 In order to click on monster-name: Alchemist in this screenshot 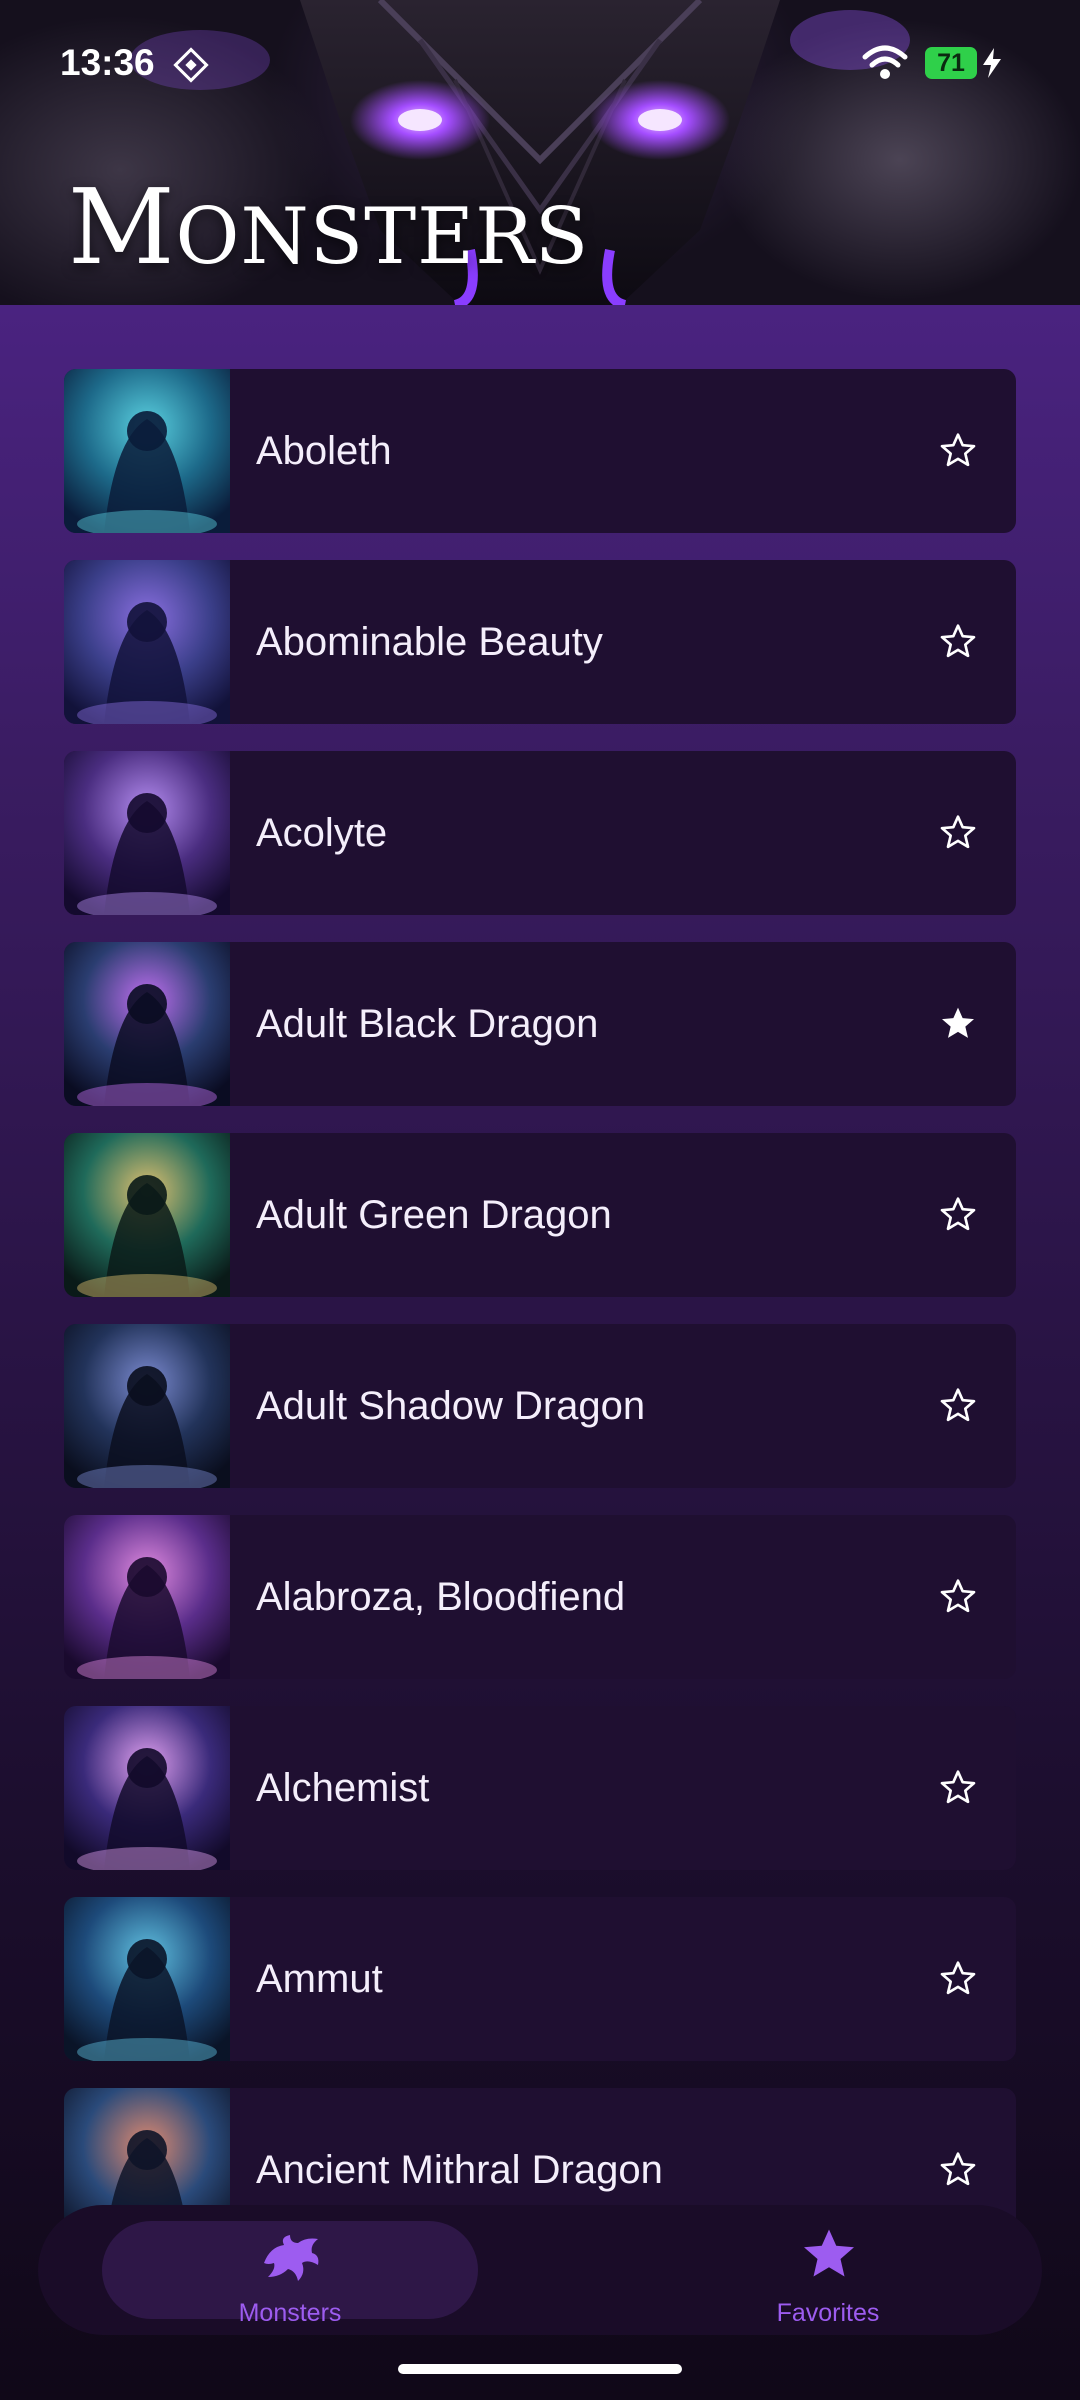, I will do `click(343, 1788)`.